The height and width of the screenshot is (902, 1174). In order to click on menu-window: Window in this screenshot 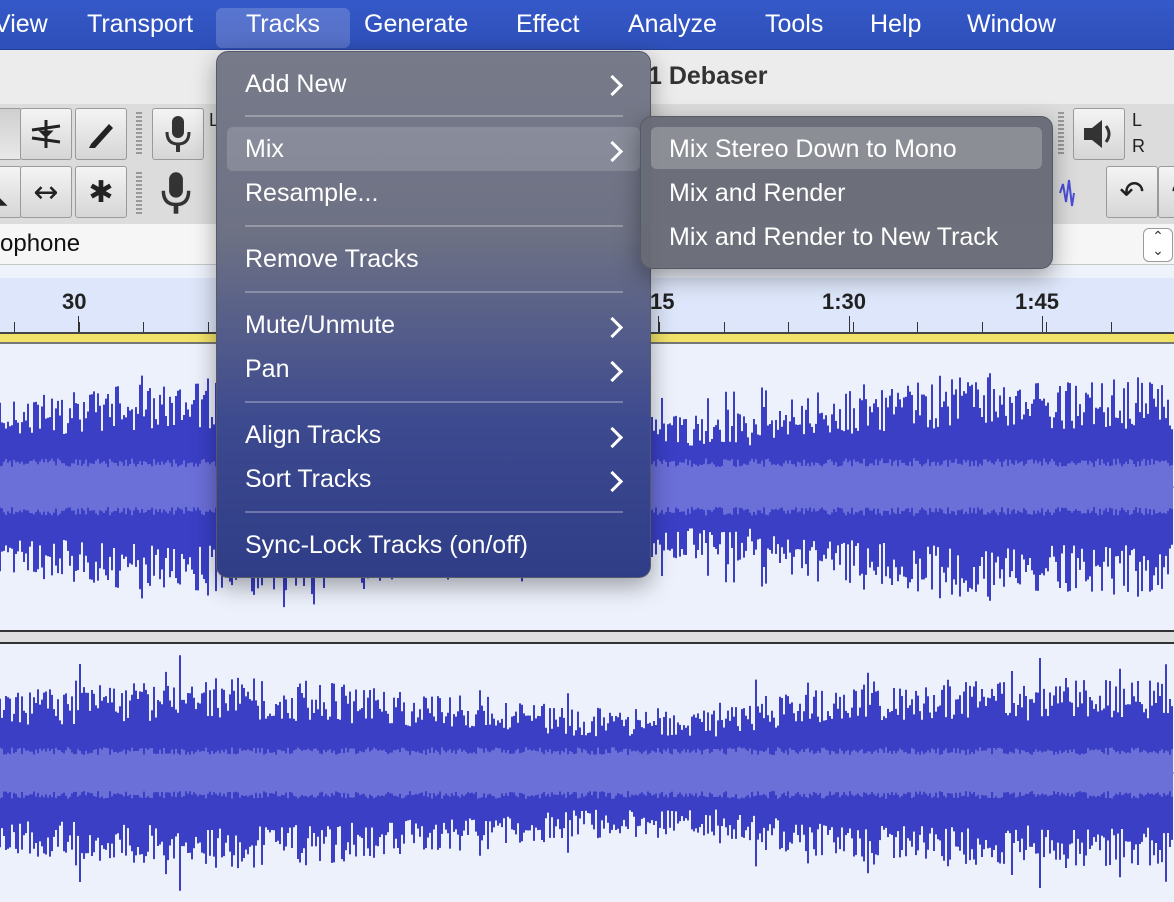, I will do `click(1011, 28)`.